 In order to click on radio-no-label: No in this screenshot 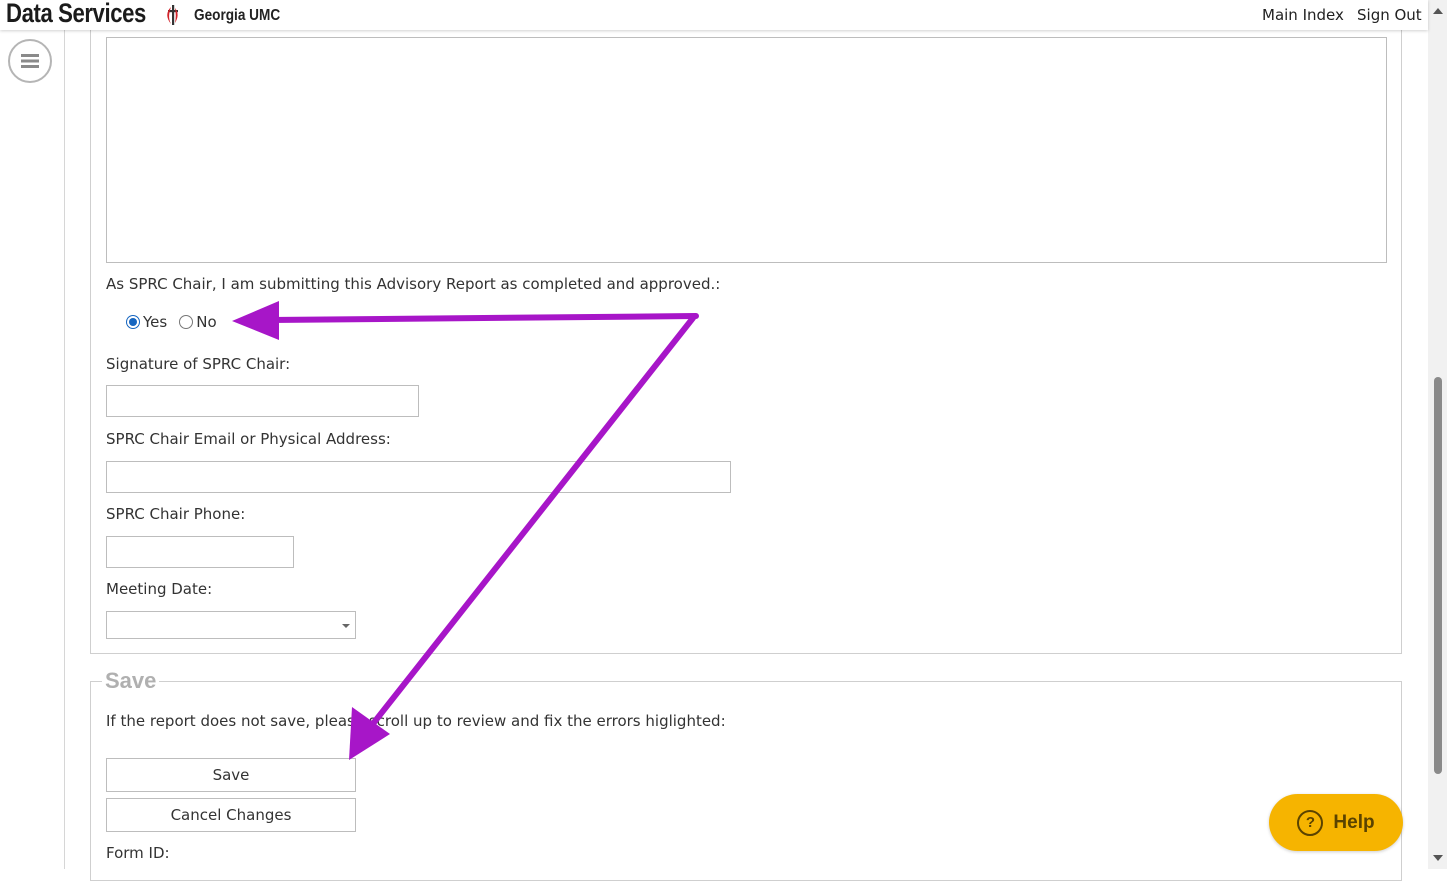, I will do `click(206, 322)`.